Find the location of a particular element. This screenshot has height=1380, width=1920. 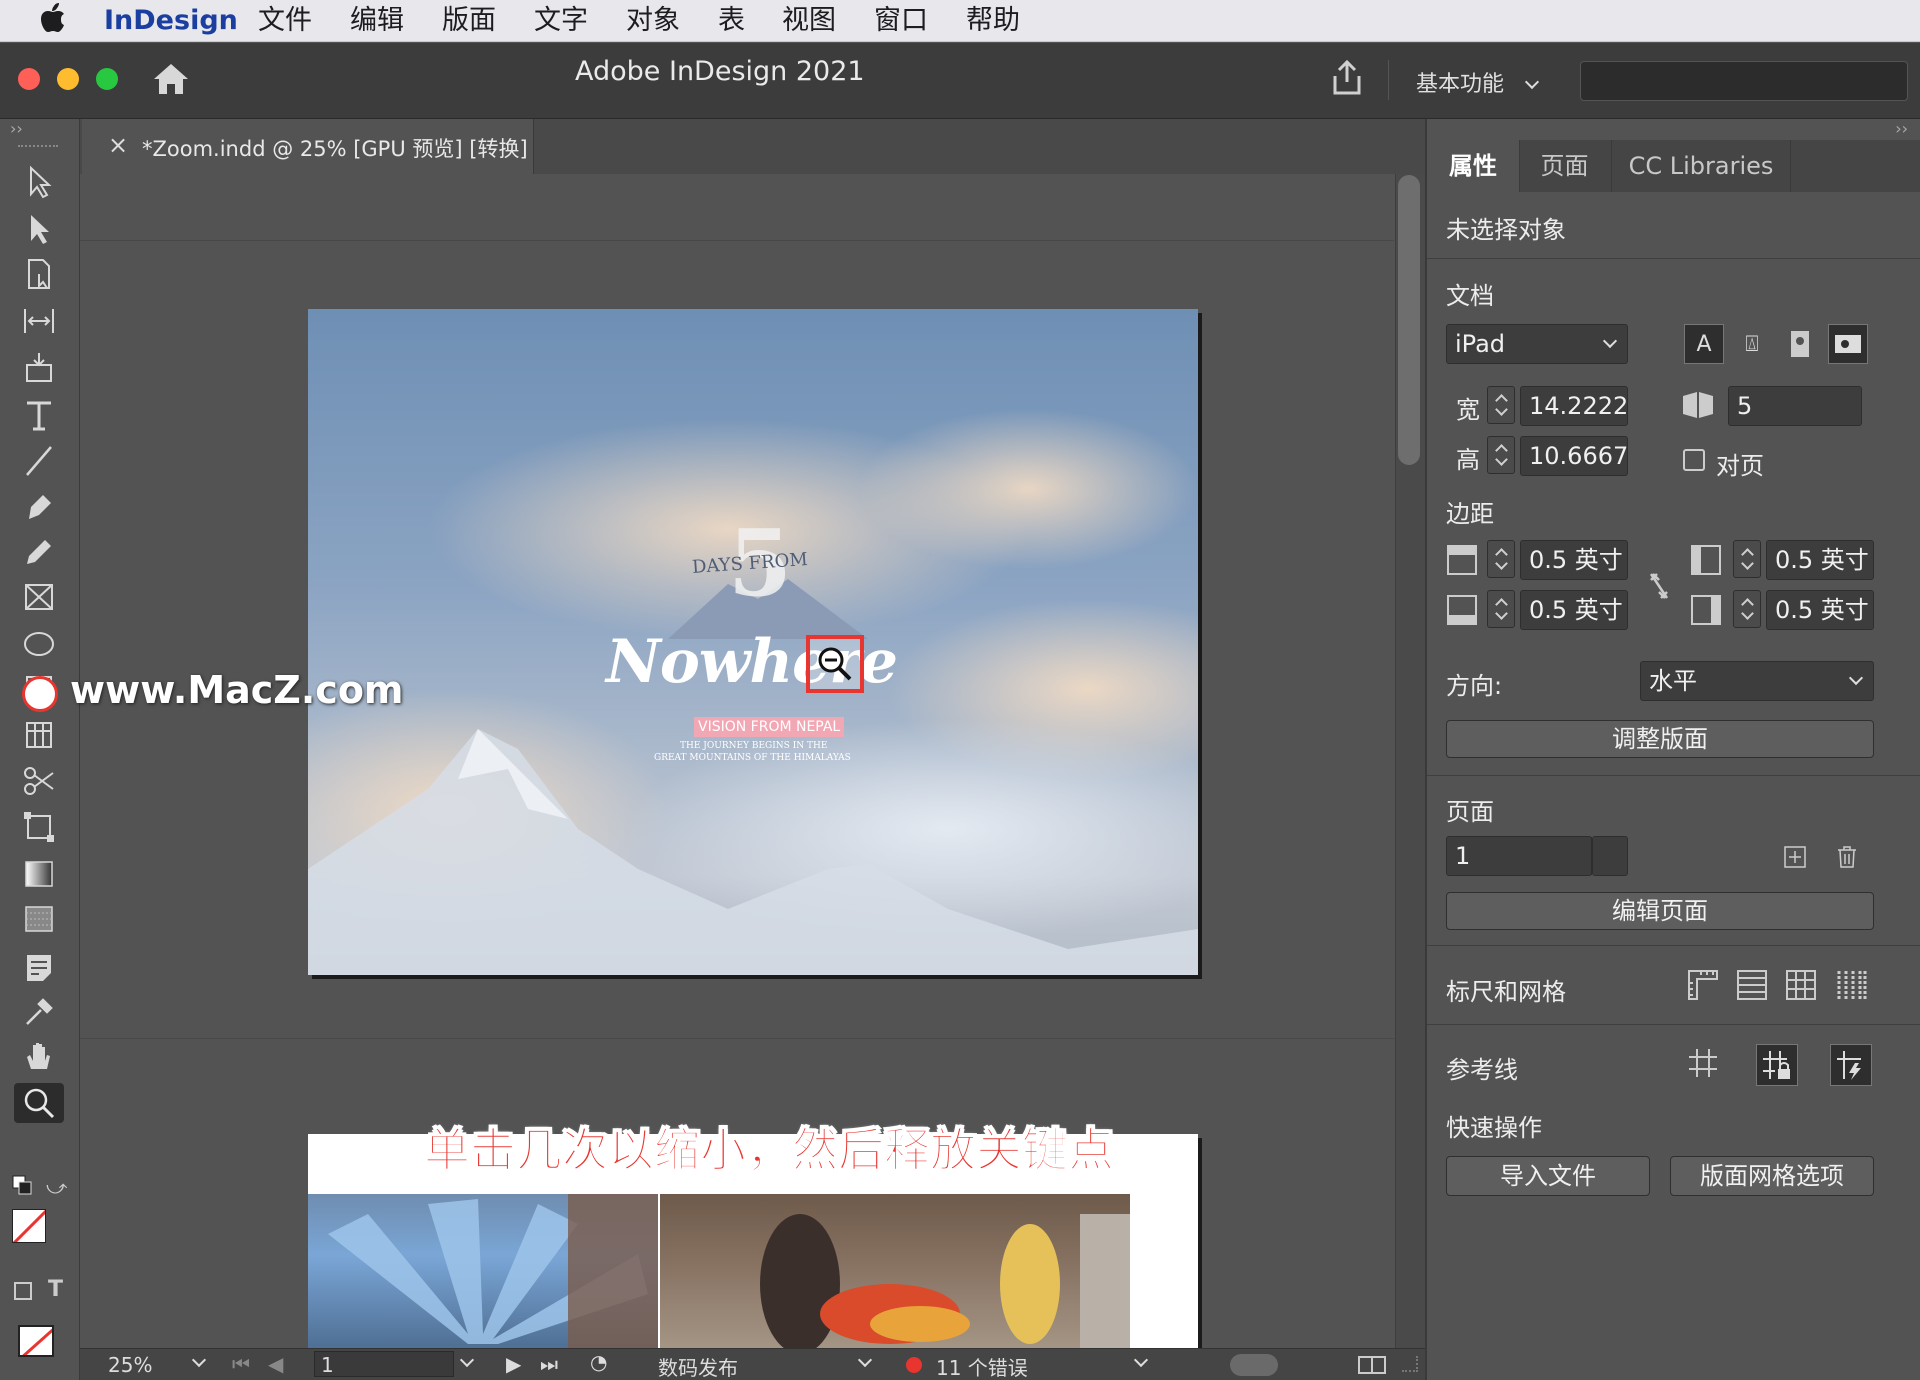

selection-tool-icon is located at coordinates (39, 182).